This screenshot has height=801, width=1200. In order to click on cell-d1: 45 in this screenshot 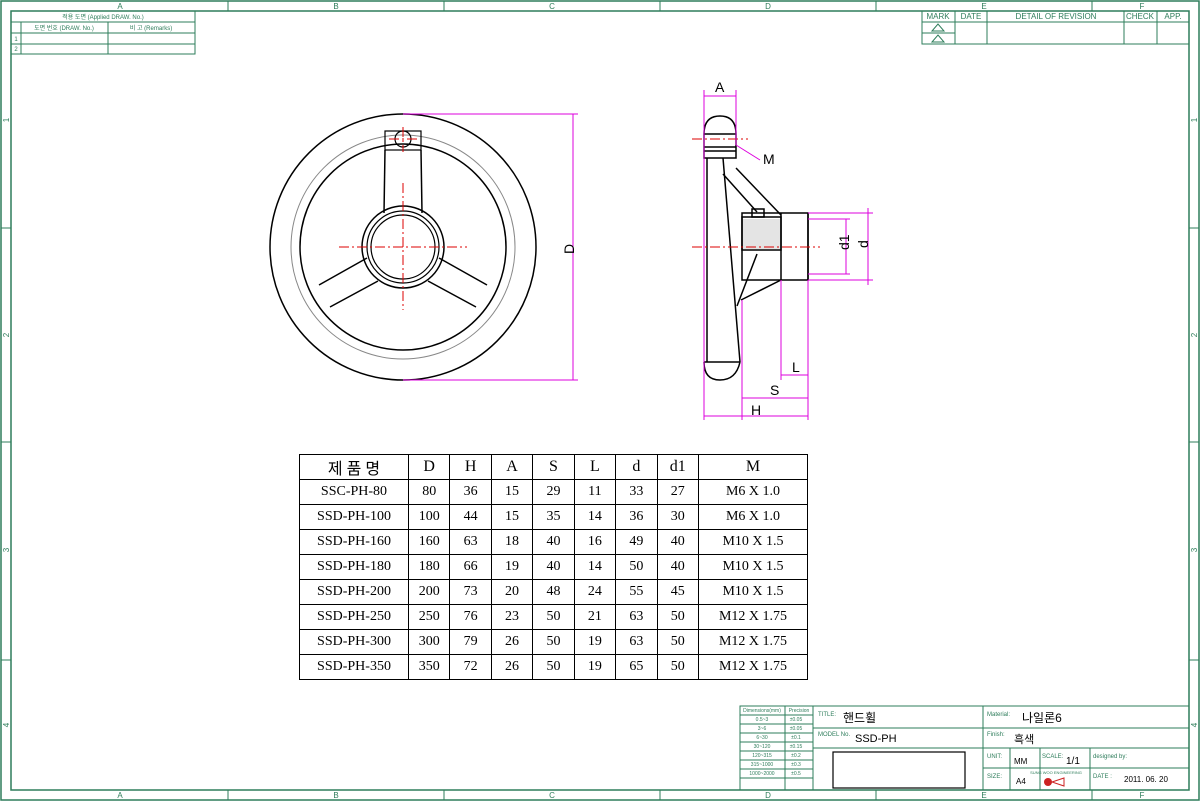, I will do `click(678, 592)`.